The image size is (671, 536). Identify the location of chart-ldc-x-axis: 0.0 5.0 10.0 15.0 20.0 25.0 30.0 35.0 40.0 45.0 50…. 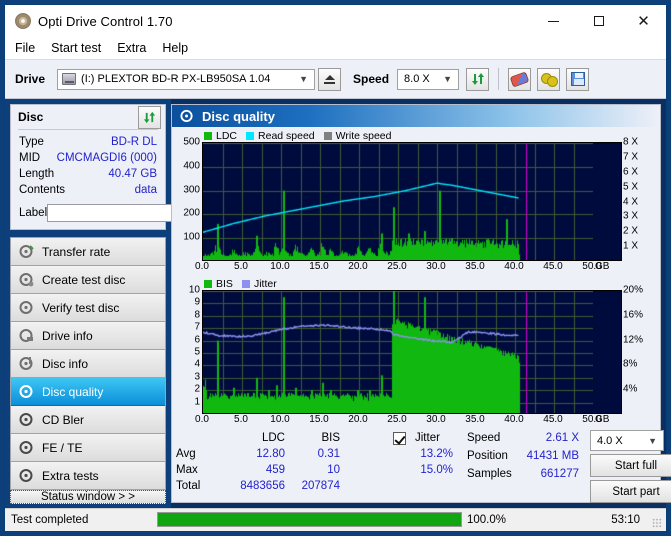
(416, 268).